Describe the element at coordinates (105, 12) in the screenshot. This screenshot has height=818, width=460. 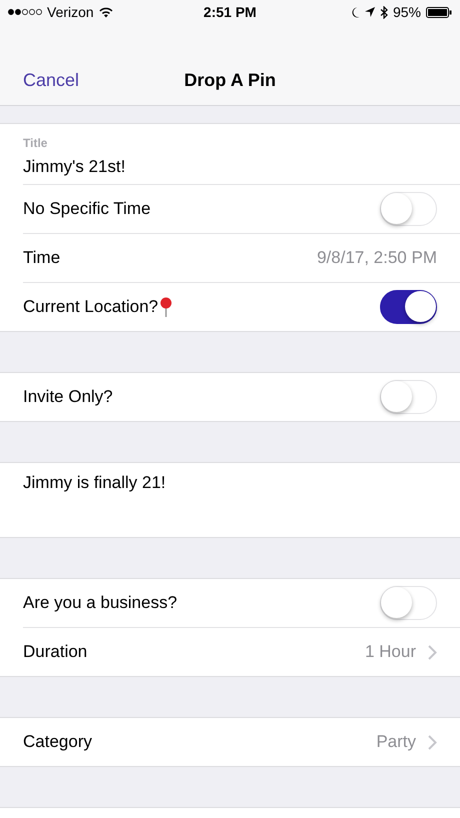
I see `wifi-icon` at that location.